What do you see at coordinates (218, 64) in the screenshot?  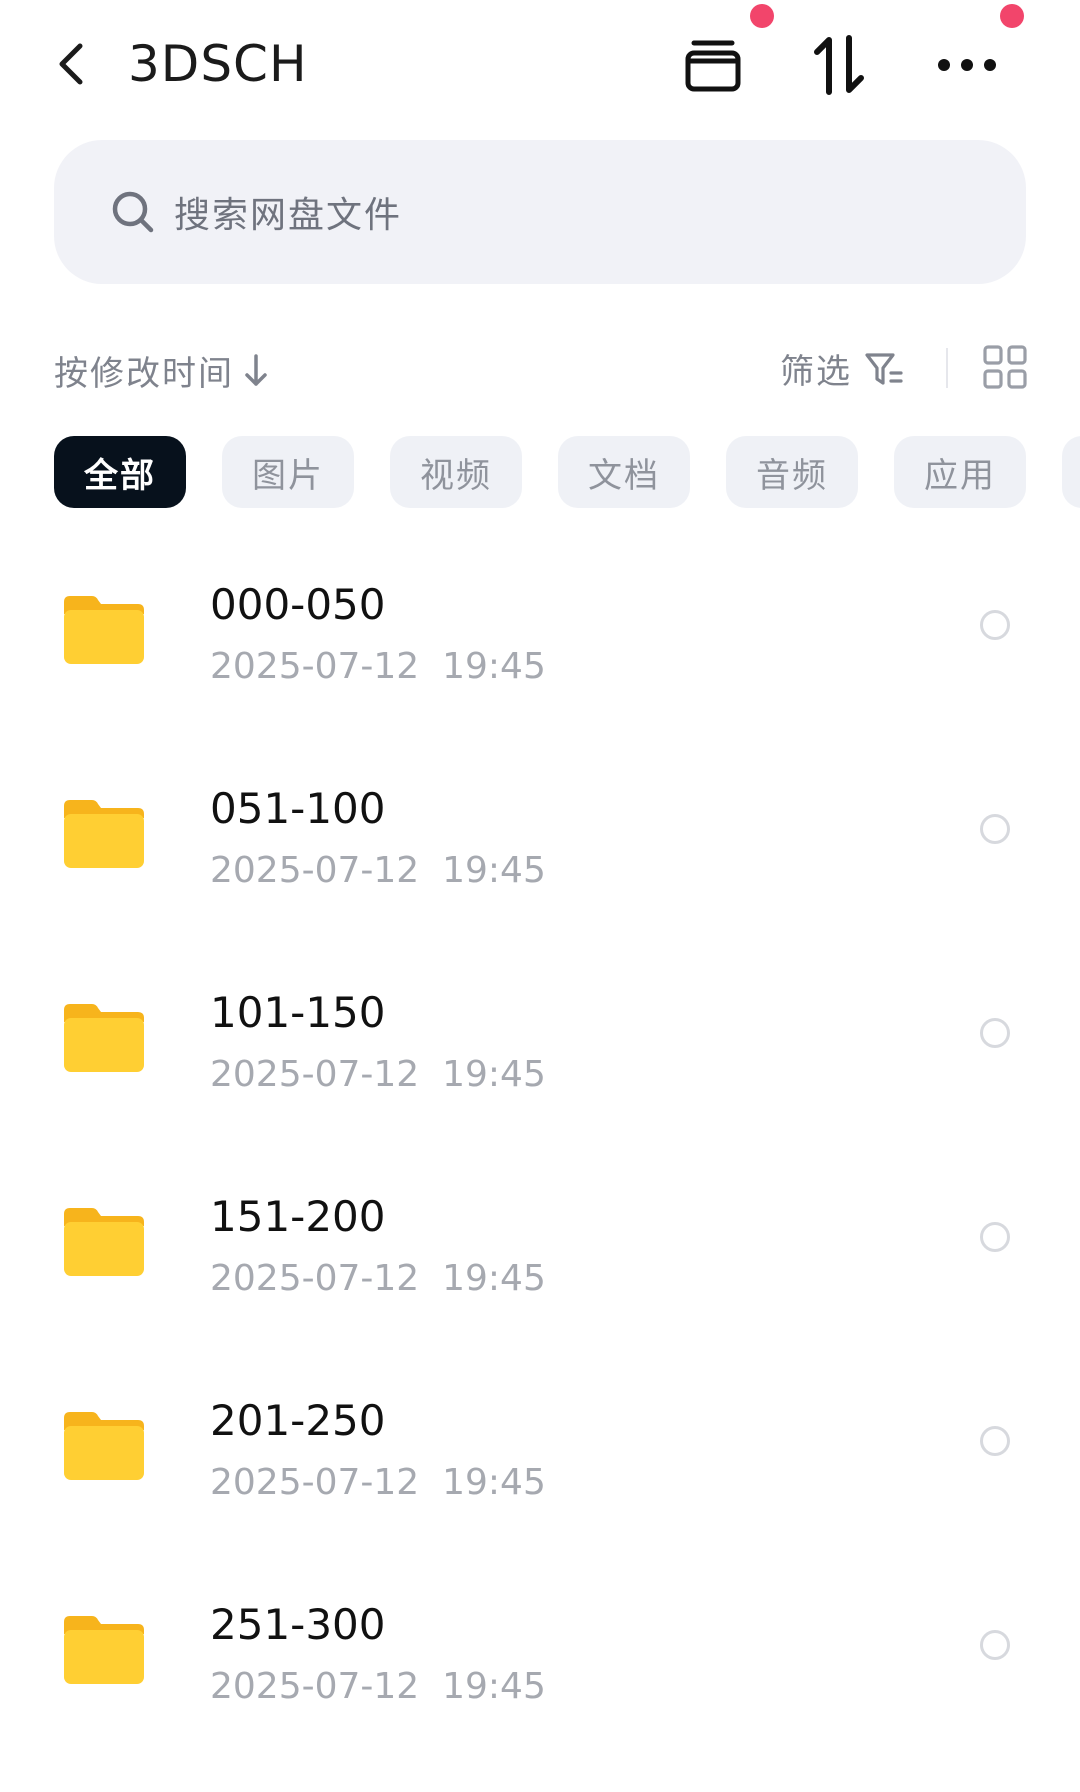 I see `folder-title: 3DSCH` at bounding box center [218, 64].